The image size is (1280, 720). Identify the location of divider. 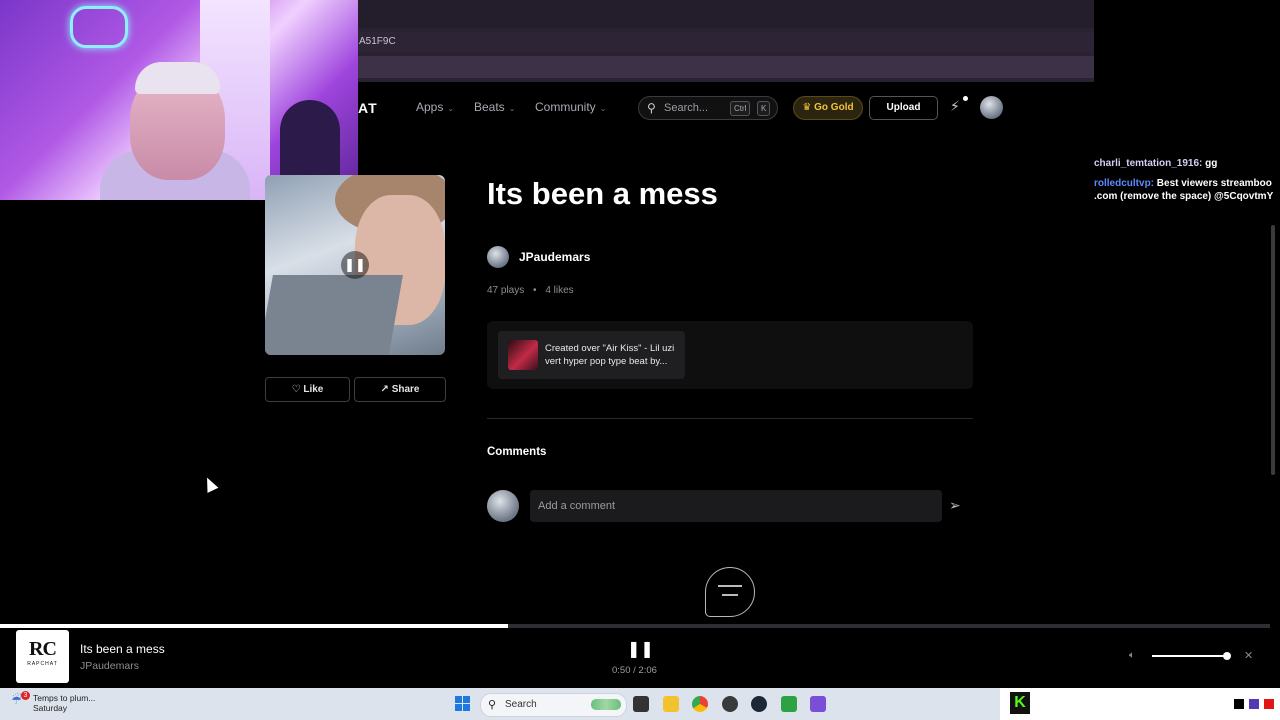
(730, 418).